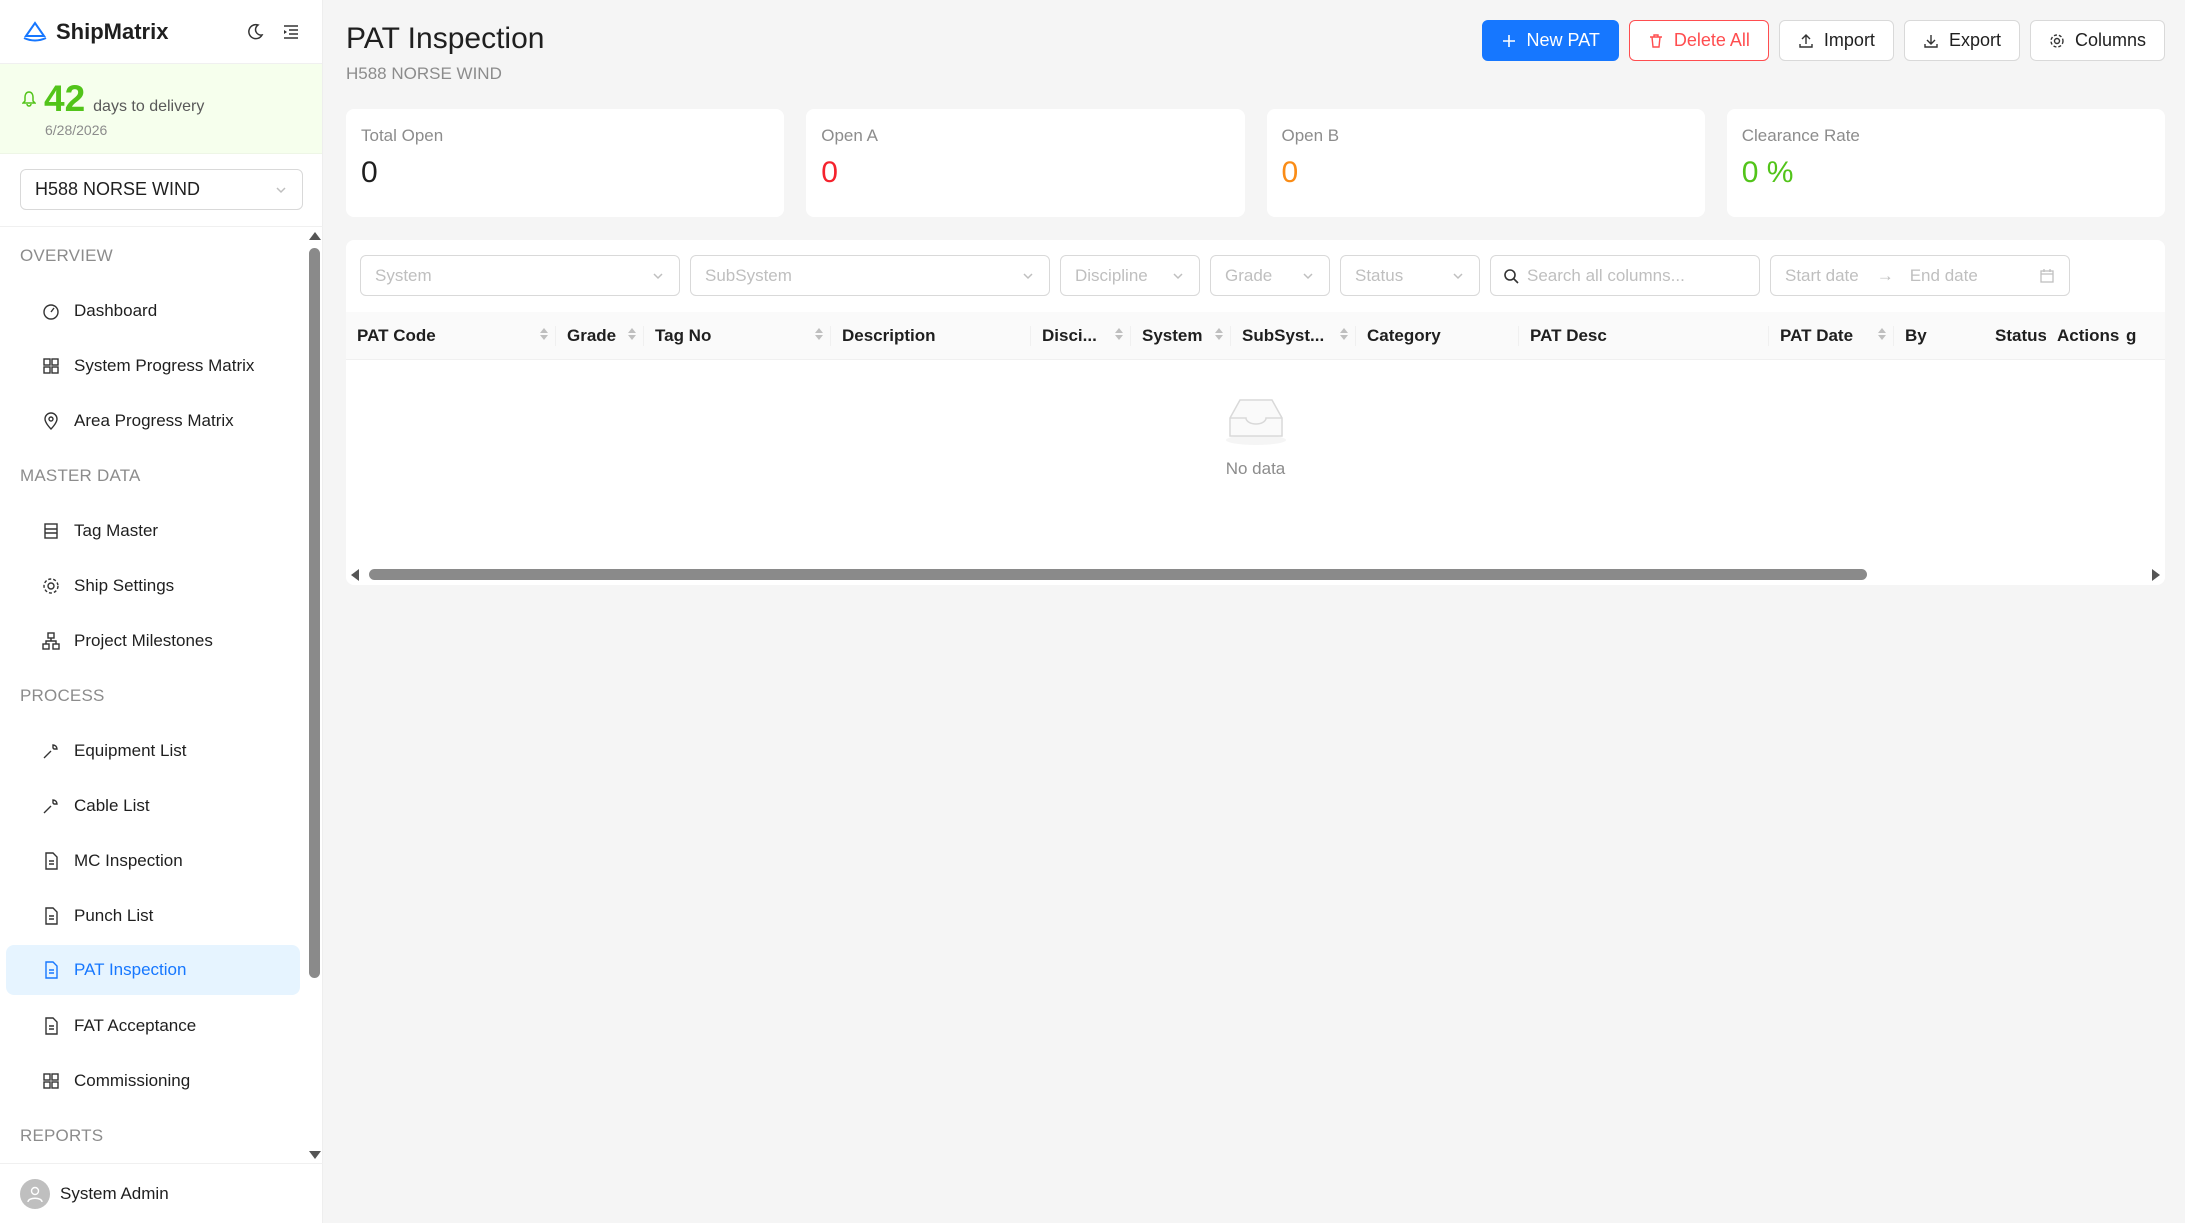 The height and width of the screenshot is (1223, 2185). What do you see at coordinates (51, 586) in the screenshot?
I see `gear-icon` at bounding box center [51, 586].